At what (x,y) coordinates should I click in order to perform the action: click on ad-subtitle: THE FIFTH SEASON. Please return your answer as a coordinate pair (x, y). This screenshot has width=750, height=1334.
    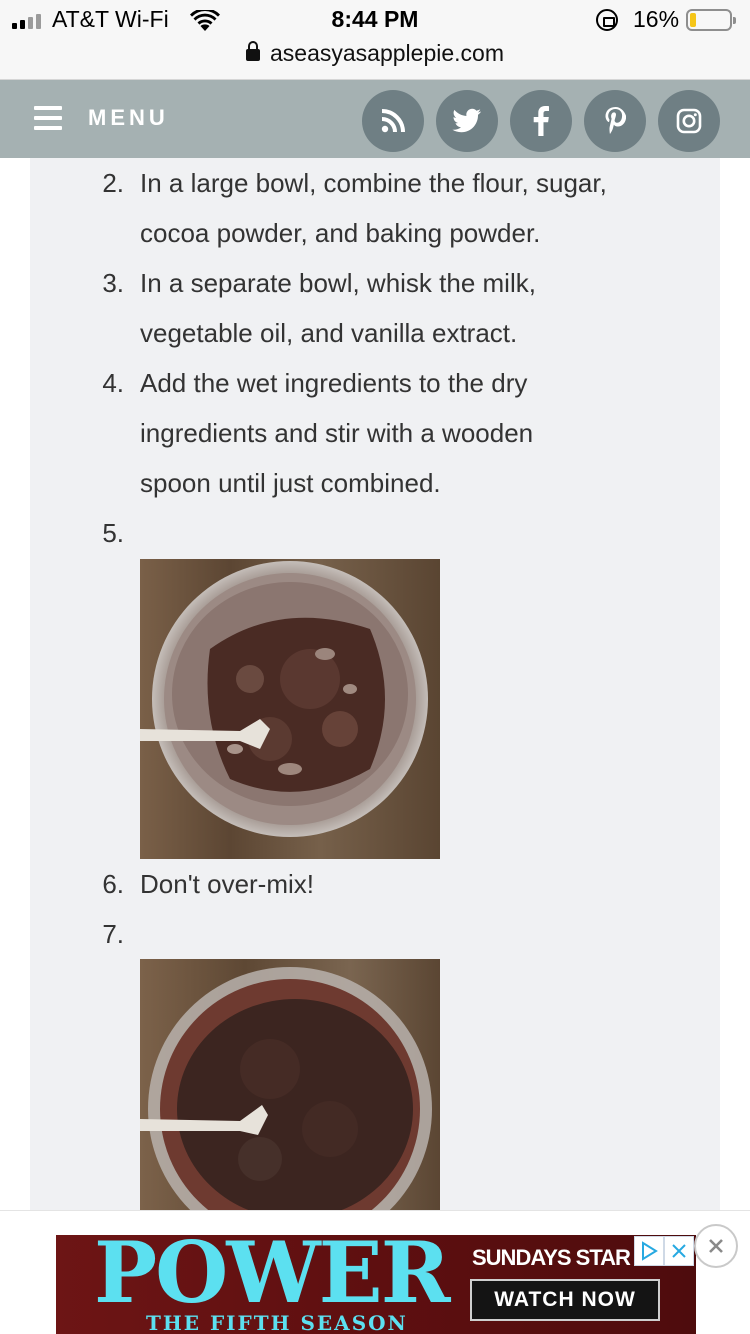
    Looking at the image, I should click on (277, 1322).